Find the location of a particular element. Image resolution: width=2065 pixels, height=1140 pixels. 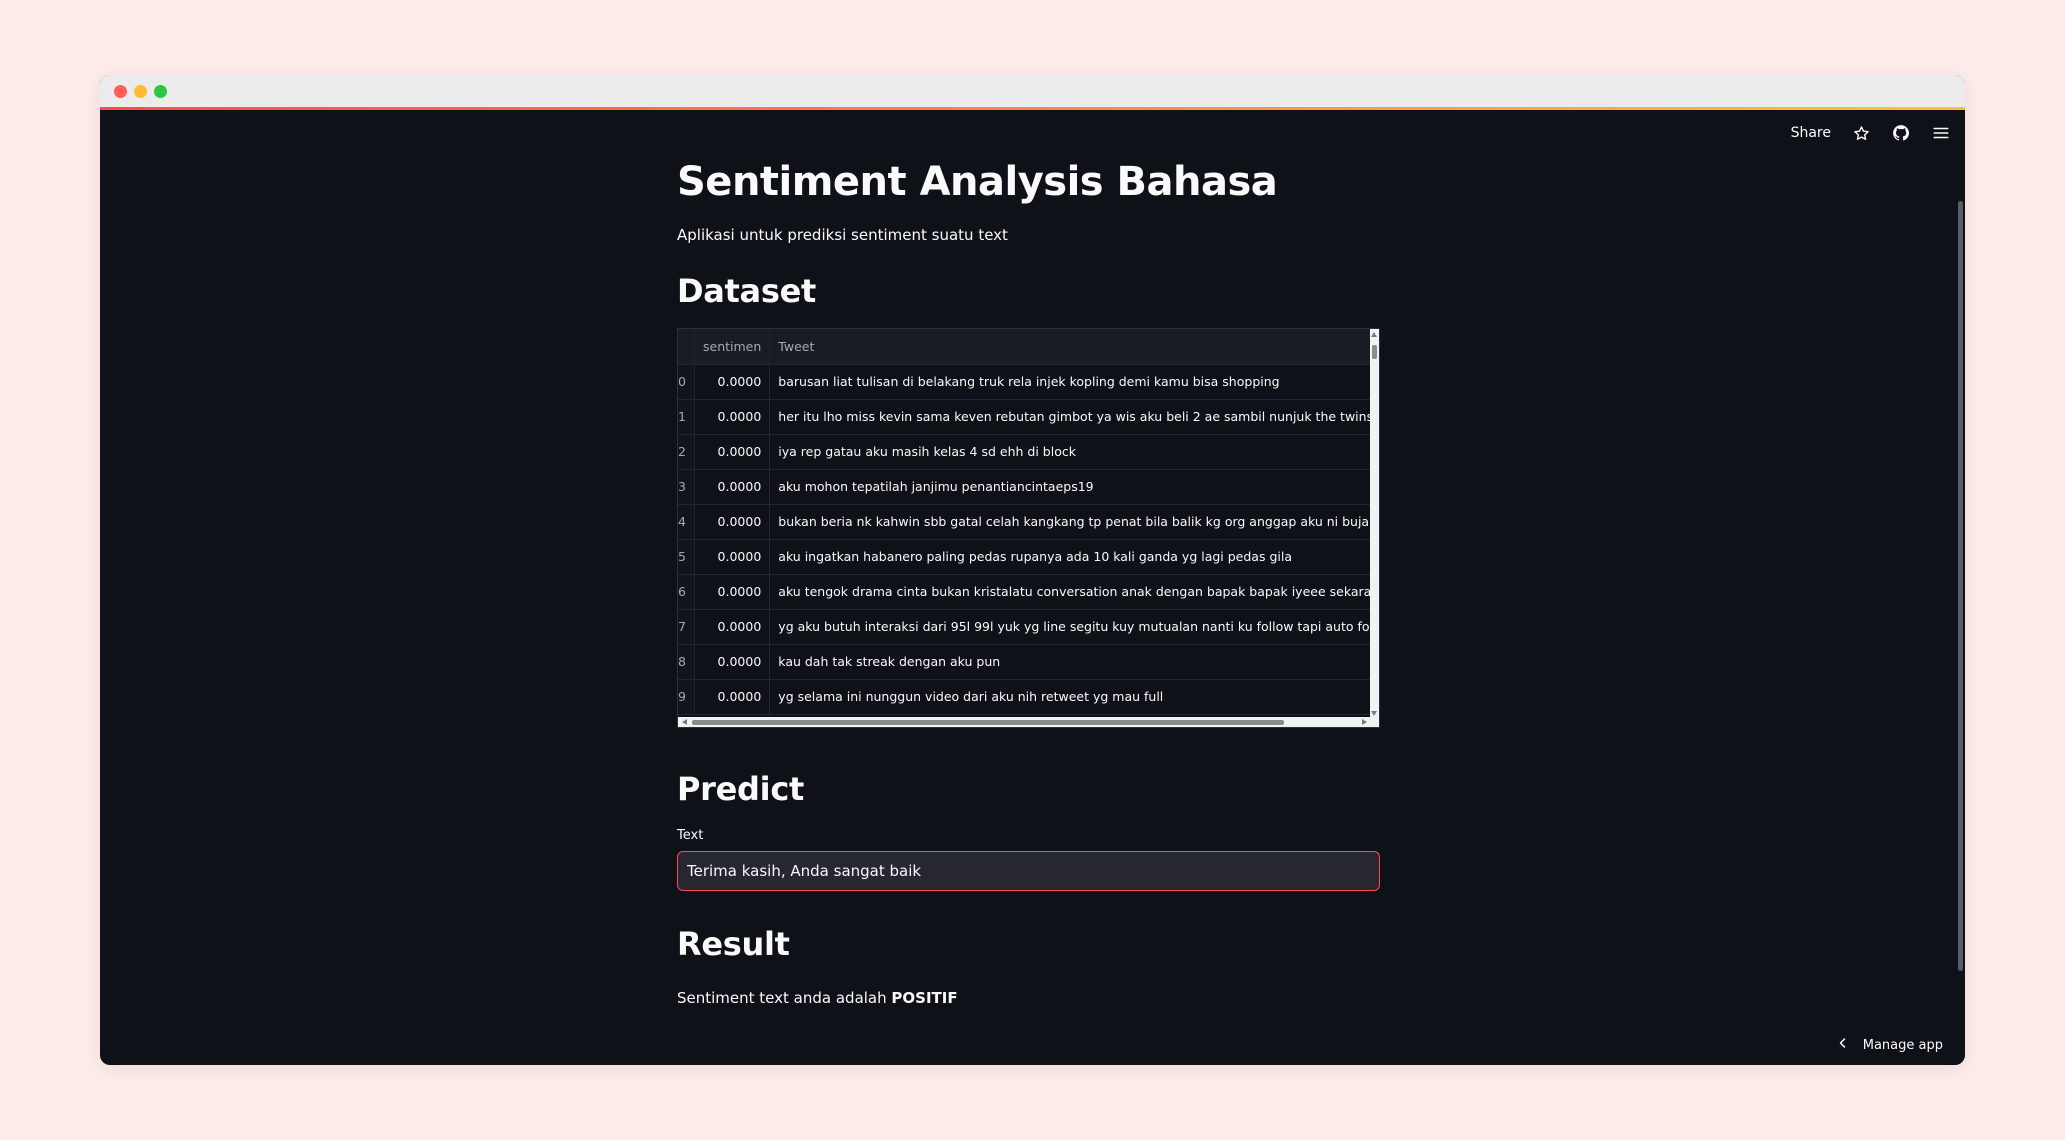

app-toolbar: Share is located at coordinates (1871, 133).